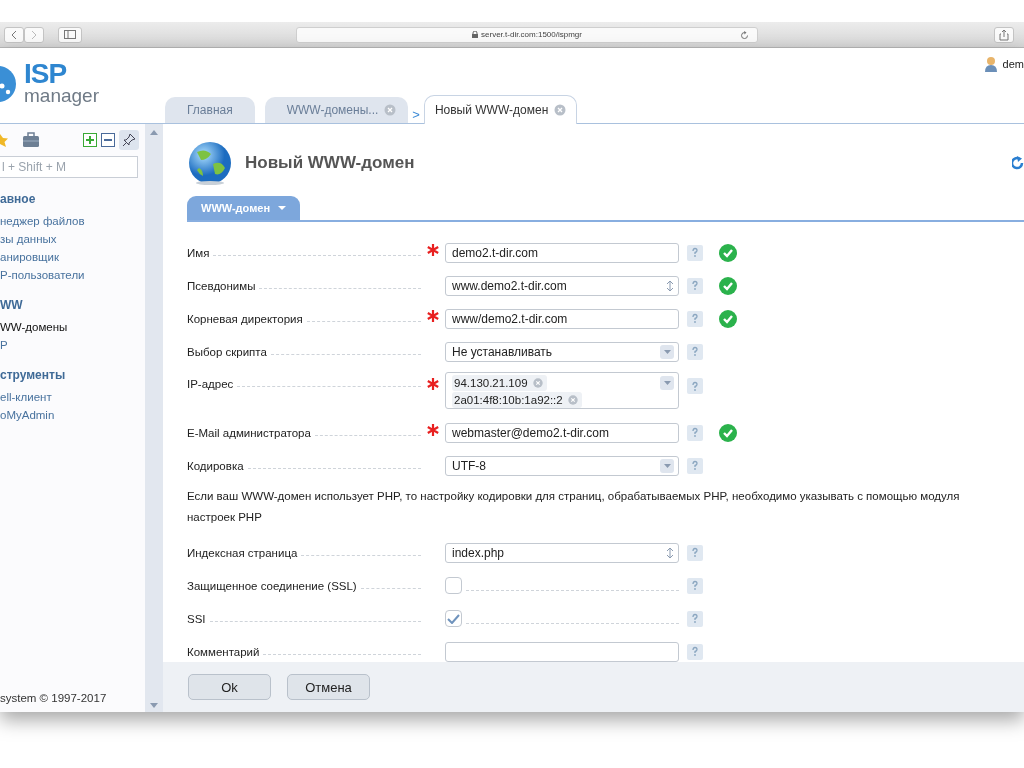 This screenshot has height=768, width=1024. I want to click on field-label: Кодировка, so click(215, 465).